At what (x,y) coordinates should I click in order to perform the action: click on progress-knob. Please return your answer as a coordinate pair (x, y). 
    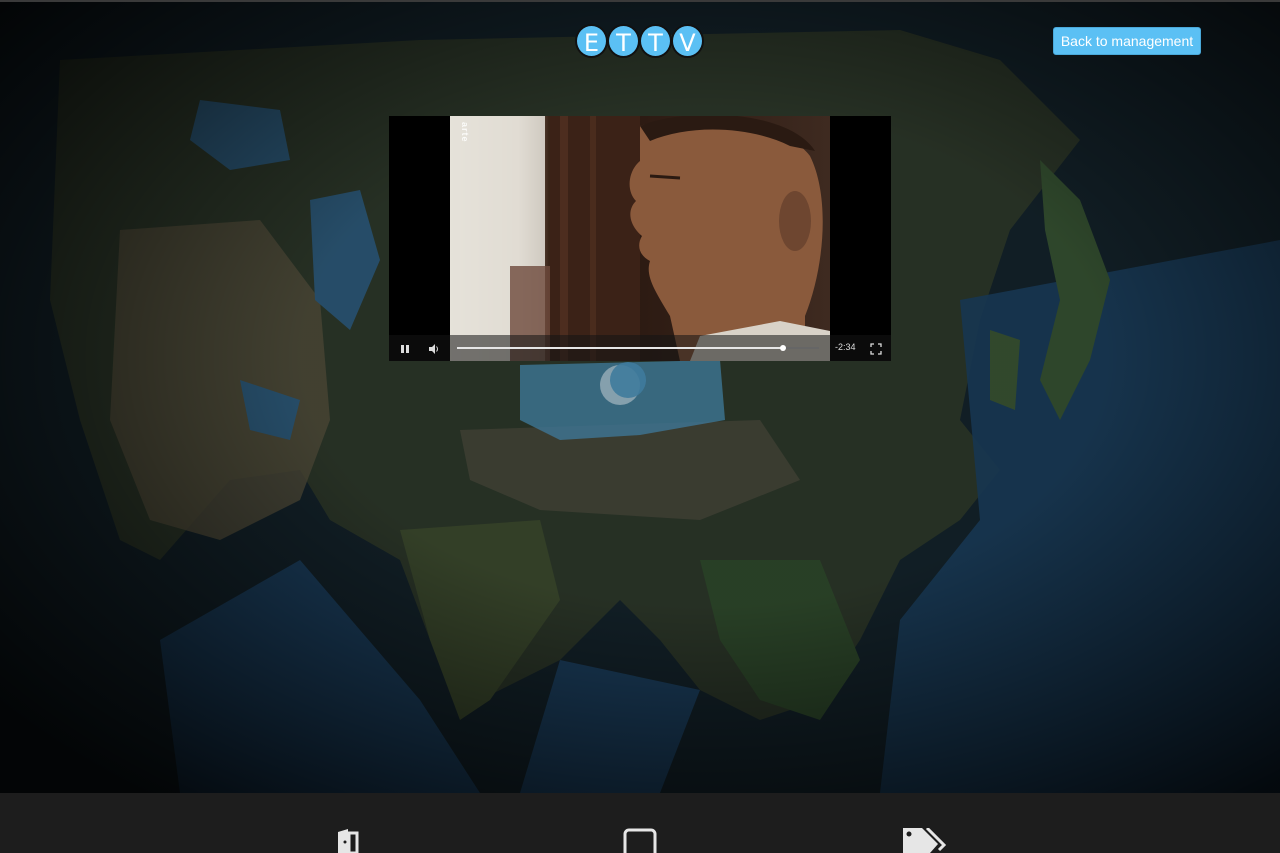
    Looking at the image, I should click on (782, 348).